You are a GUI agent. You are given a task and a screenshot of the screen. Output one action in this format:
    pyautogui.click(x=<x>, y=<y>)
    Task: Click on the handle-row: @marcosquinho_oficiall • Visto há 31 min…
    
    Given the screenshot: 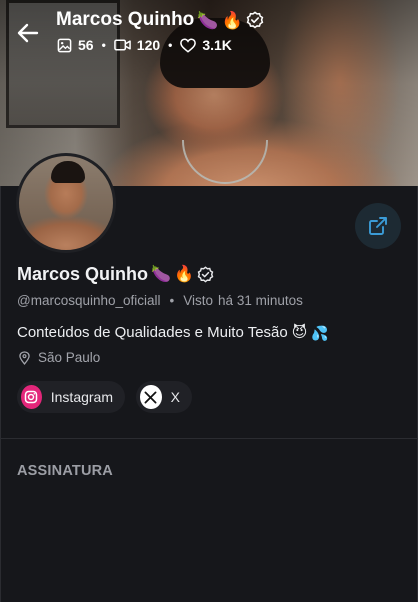 What is the action you would take?
    pyautogui.click(x=160, y=300)
    